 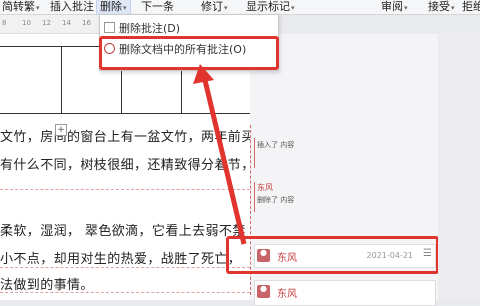 What do you see at coordinates (21, 7) in the screenshot?
I see `traditional-convert-button: 简转繁▾` at bounding box center [21, 7].